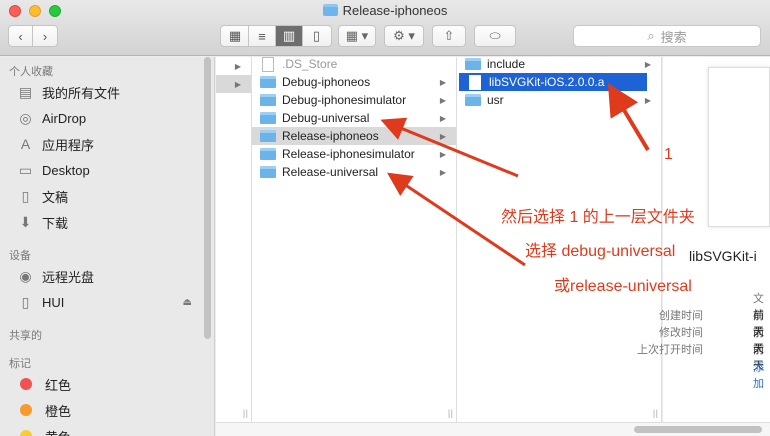 This screenshot has height=436, width=770. I want to click on shared-header: 共享的, so click(25, 336).